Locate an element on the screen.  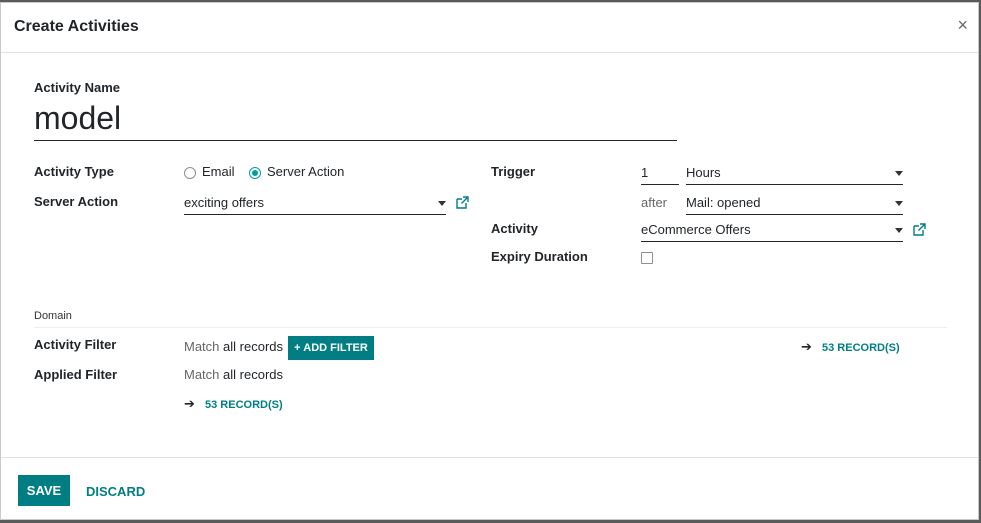
server-action-radio-label: Server Action is located at coordinates (305, 171).